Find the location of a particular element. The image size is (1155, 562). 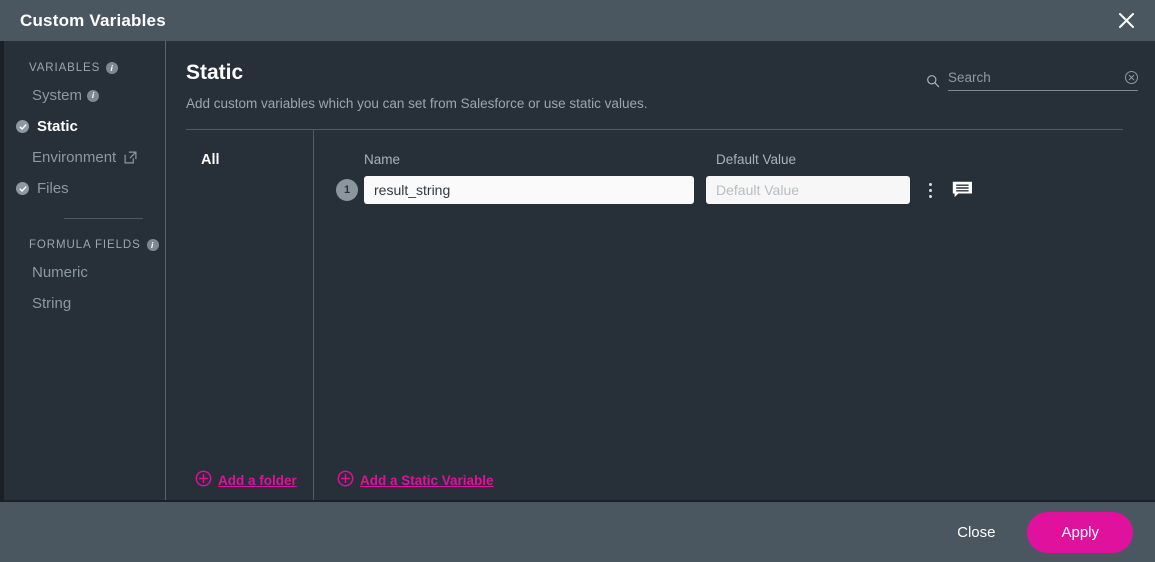

search-icon is located at coordinates (933, 81).